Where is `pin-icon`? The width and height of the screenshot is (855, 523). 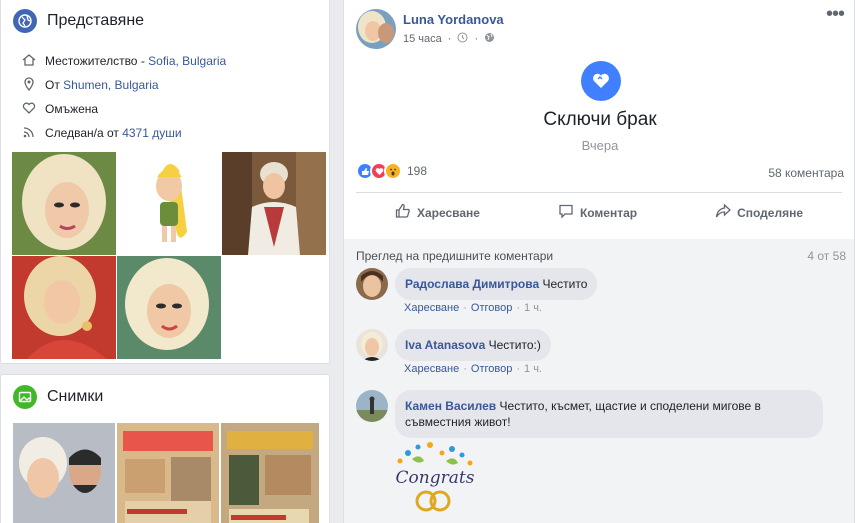
pin-icon is located at coordinates (29, 85).